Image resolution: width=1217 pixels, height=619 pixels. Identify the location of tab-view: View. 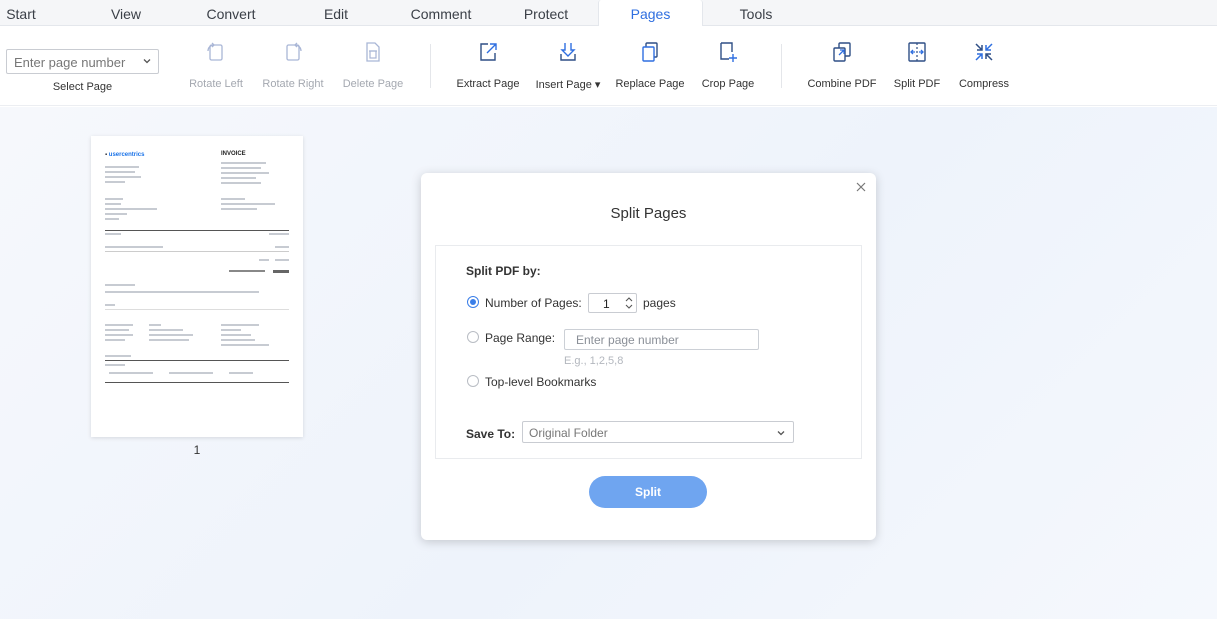
(126, 13).